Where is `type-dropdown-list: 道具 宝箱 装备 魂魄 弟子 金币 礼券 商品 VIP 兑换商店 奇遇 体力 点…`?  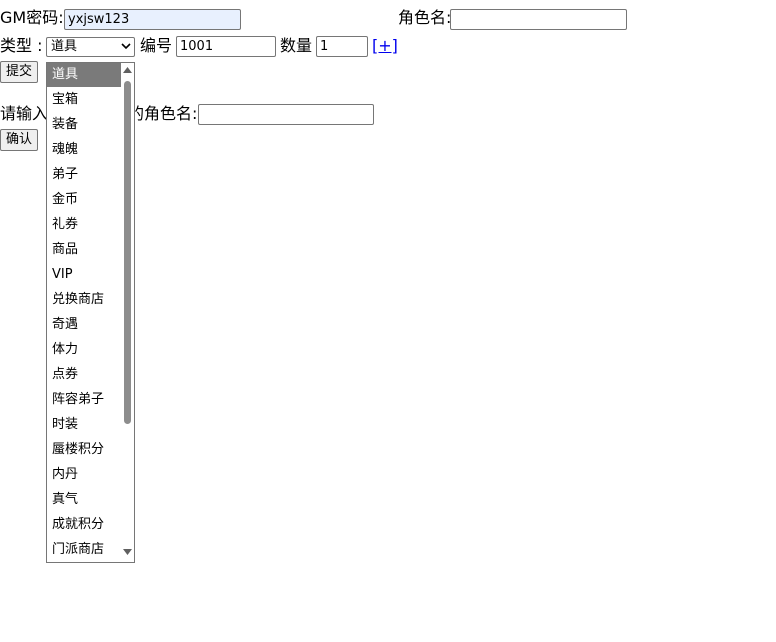 type-dropdown-list: 道具 宝箱 装备 魂魄 弟子 金币 礼券 商品 VIP 兑换商店 奇遇 体力 点… is located at coordinates (90, 312).